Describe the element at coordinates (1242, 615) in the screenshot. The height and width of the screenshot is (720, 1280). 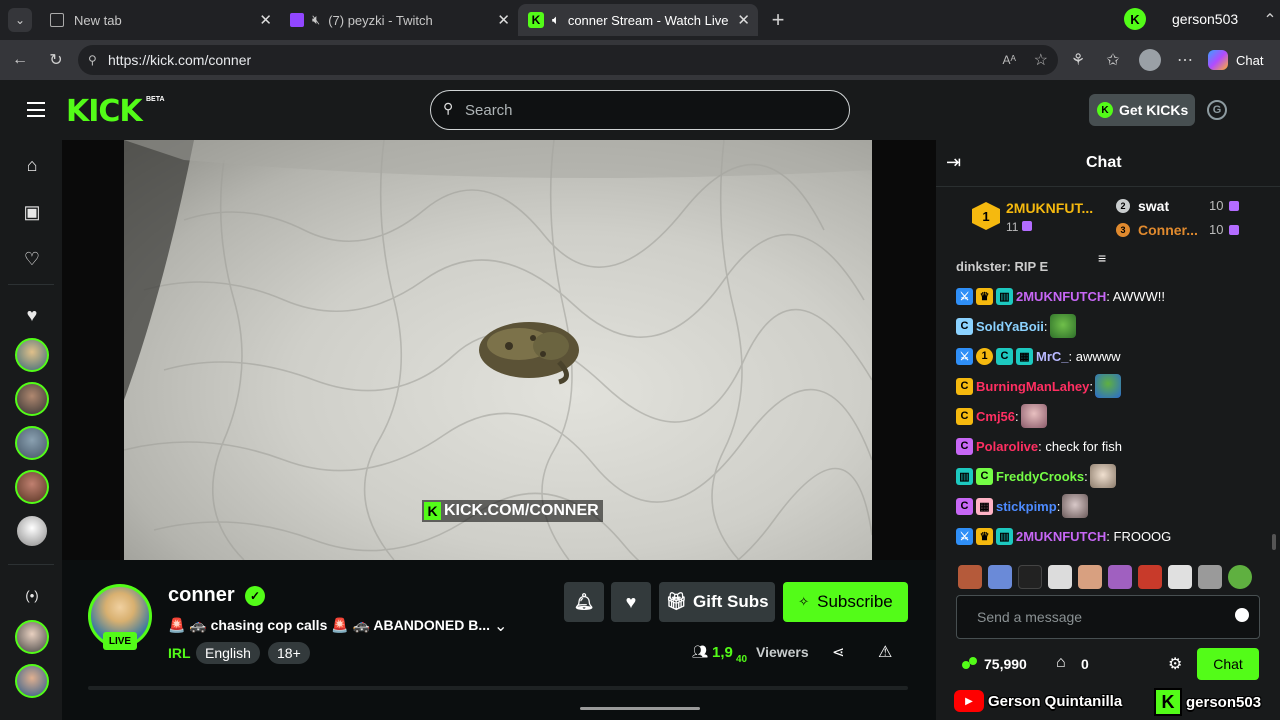
I see `emoji-picker-icon` at that location.